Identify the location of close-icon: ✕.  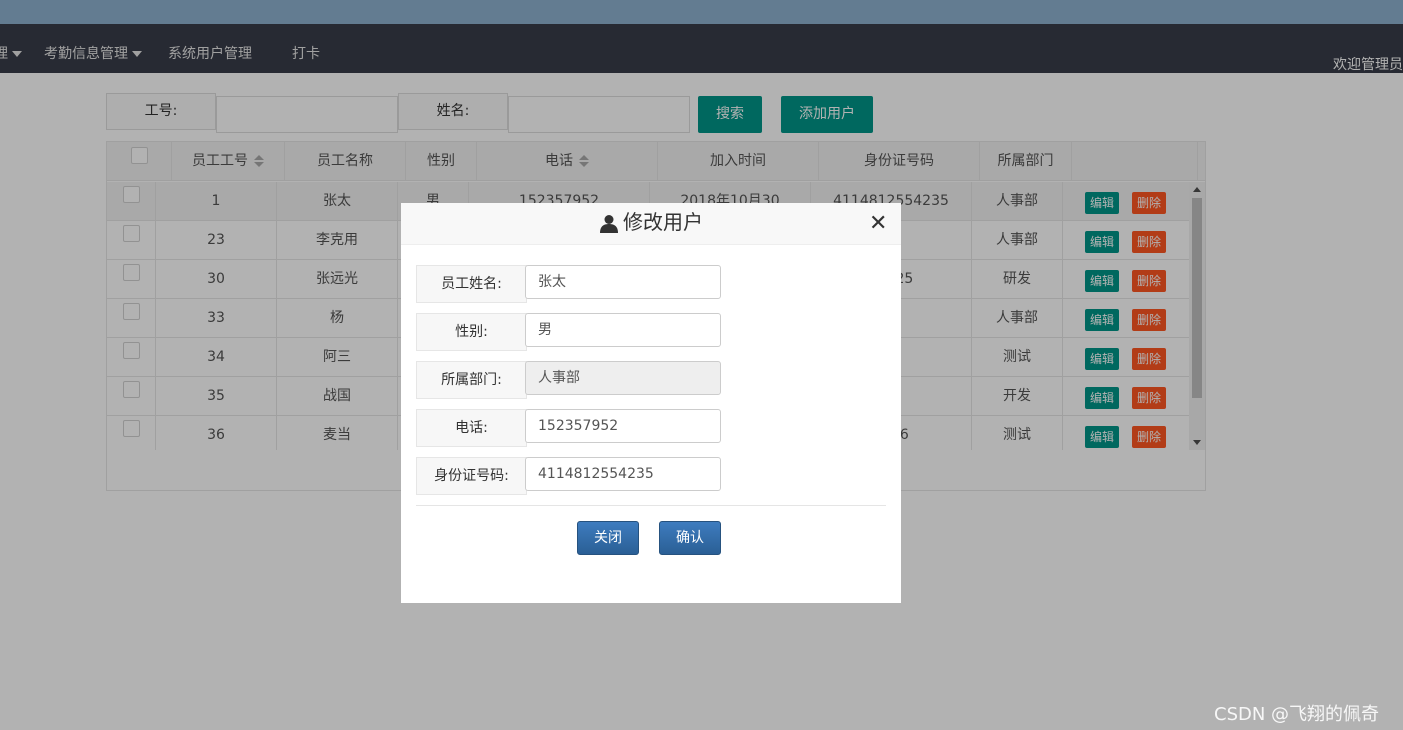
(878, 224).